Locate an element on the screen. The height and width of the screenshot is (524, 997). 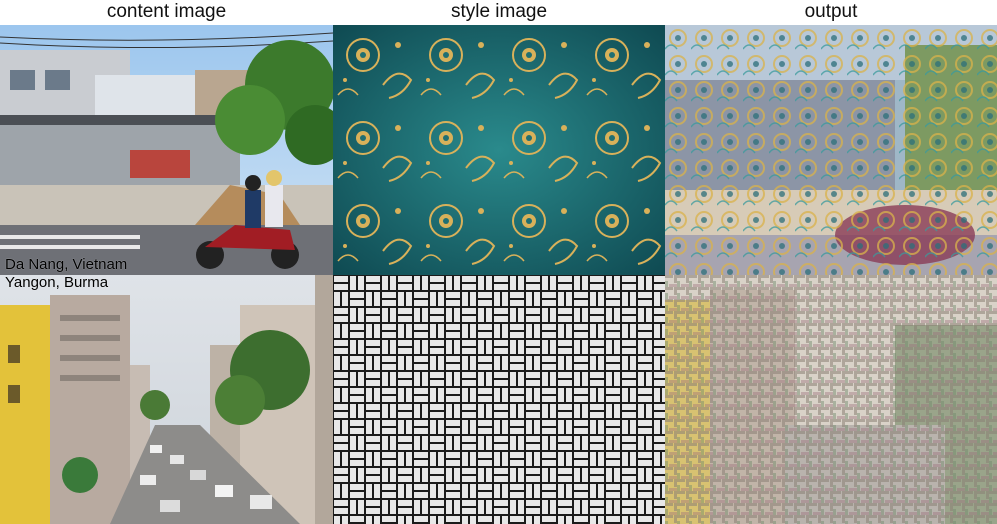
caption-yangon: Yangon, Burma is located at coordinates (57, 283).